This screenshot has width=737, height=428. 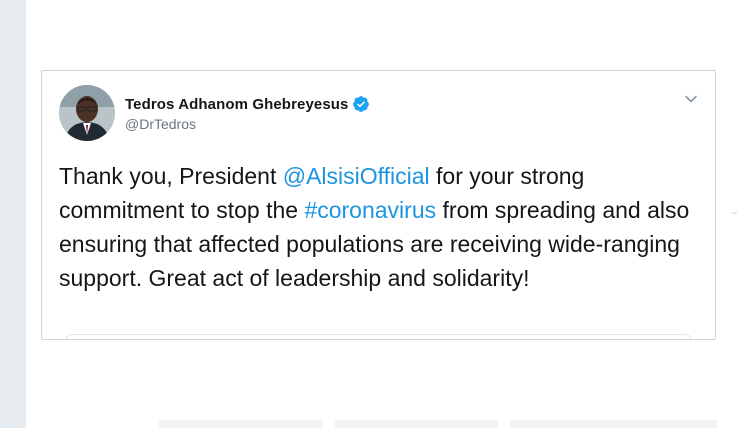 What do you see at coordinates (160, 124) in the screenshot?
I see `author-handle: @DrTedros` at bounding box center [160, 124].